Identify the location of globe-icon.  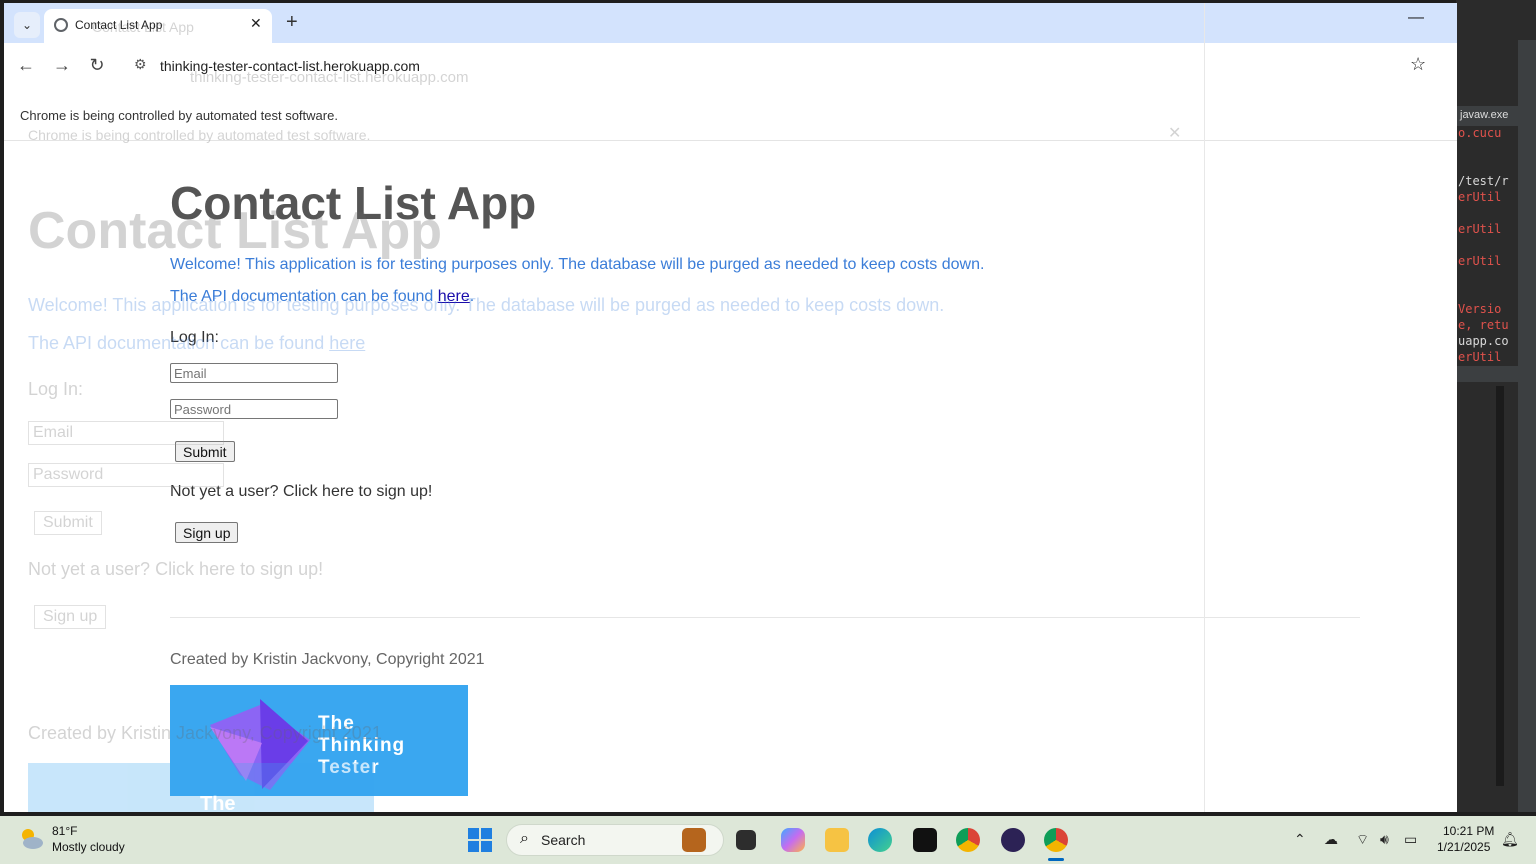
(61, 25).